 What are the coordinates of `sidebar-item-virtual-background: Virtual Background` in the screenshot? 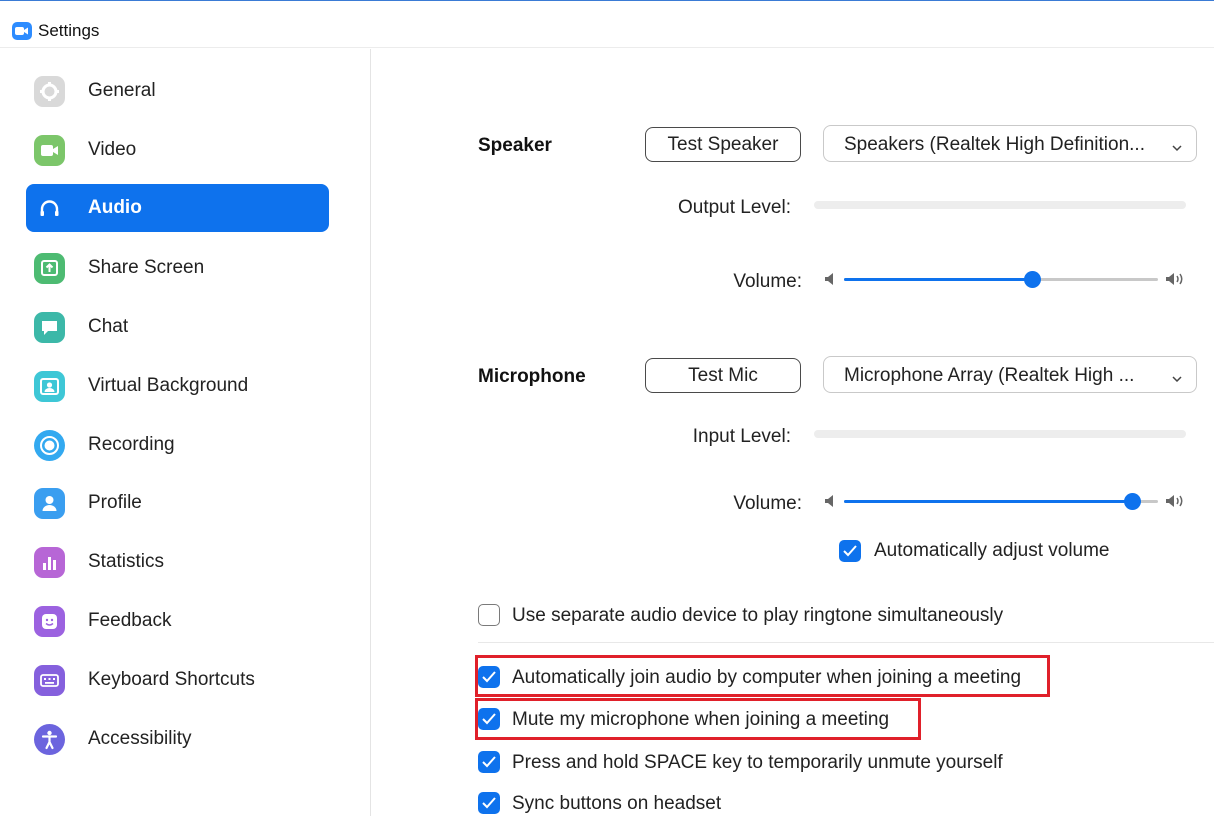 It's located at (177, 386).